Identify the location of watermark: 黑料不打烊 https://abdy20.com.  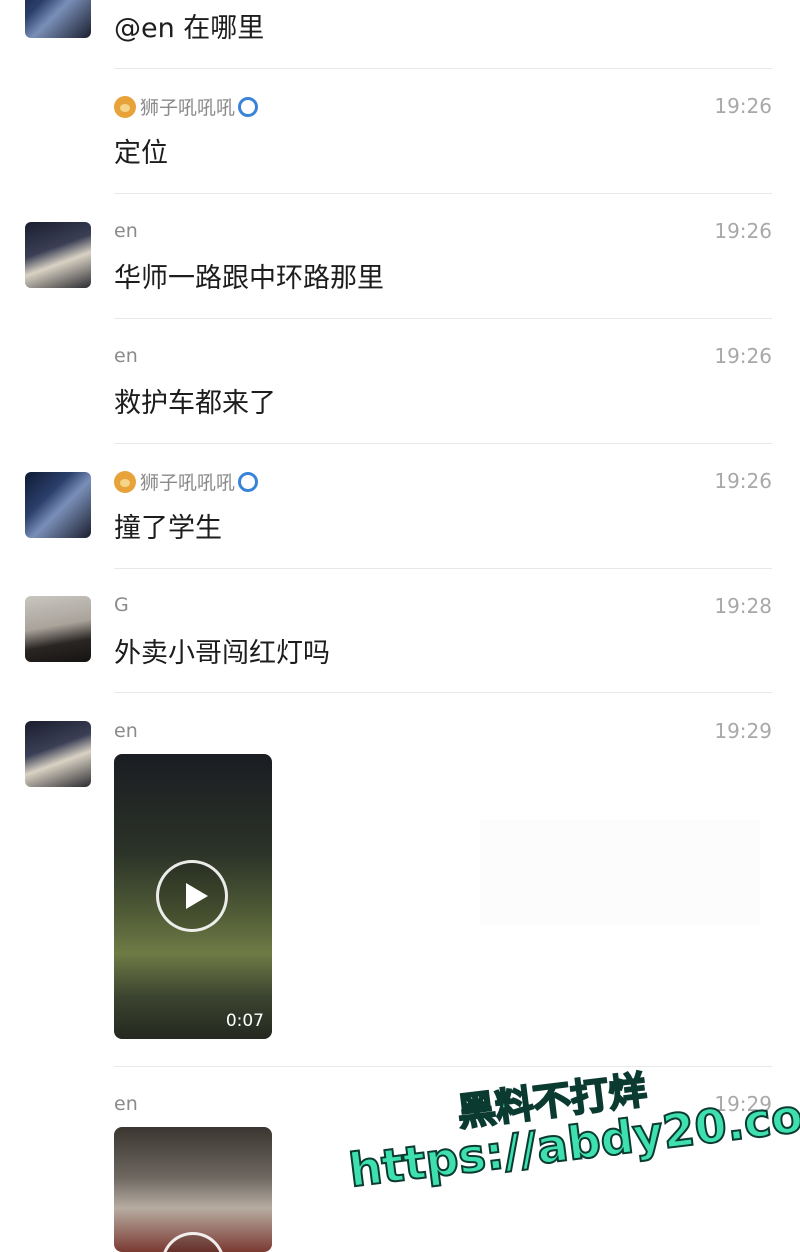
(570, 1147).